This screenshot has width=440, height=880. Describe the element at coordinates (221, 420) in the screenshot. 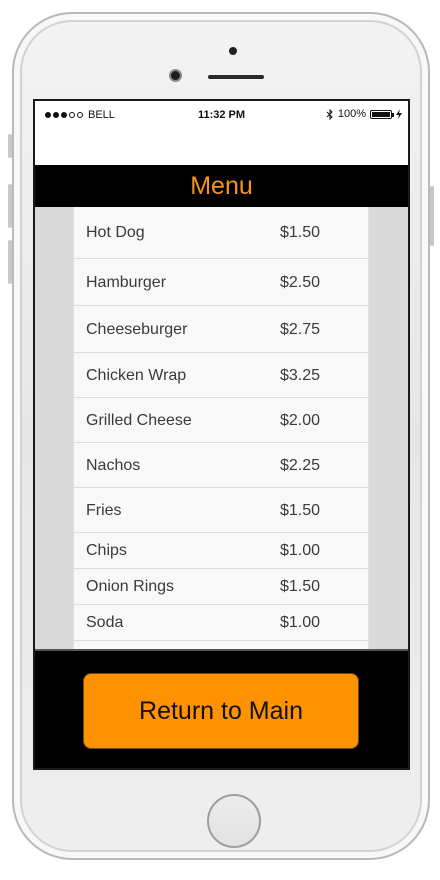

I see `menu-item-row: Grilled Cheese $2.00` at that location.